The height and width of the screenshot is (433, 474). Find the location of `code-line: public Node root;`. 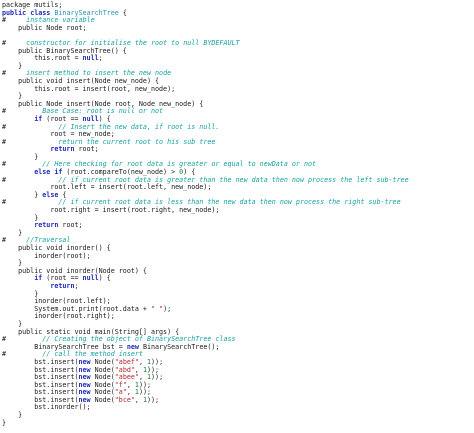

code-line: public Node root; is located at coordinates (205, 28).